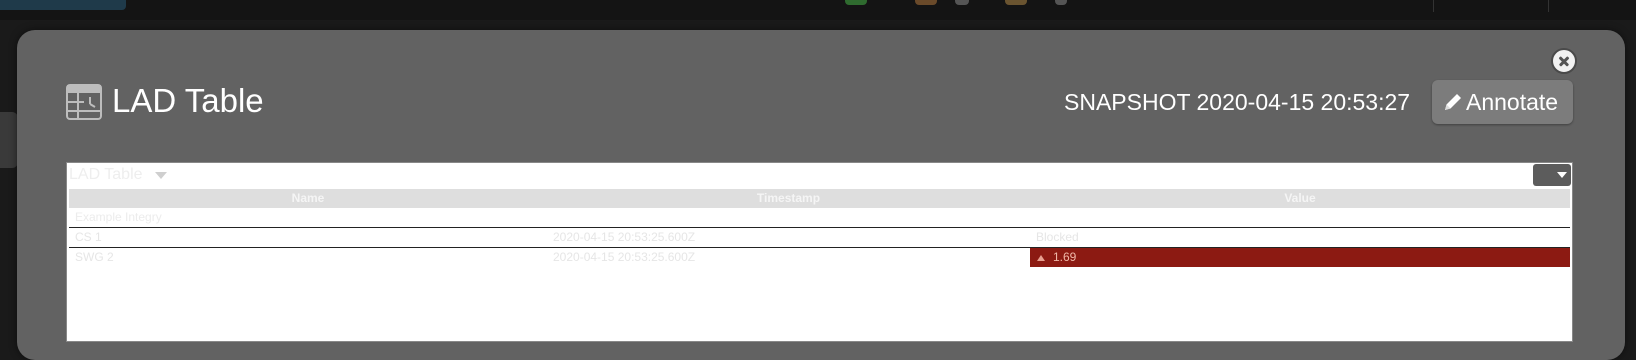  Describe the element at coordinates (1237, 102) in the screenshot. I see `snapshot-timestamp: SNAPSHOT 2020-04-15 20:53:27` at that location.